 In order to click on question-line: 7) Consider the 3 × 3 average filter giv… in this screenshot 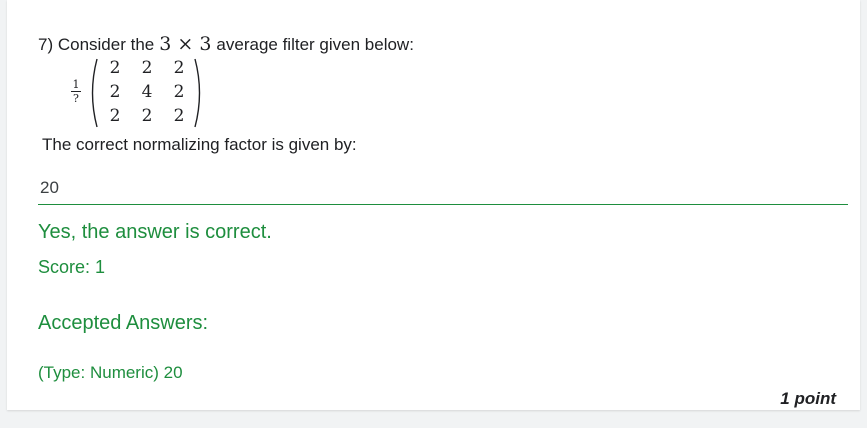, I will do `click(226, 44)`.